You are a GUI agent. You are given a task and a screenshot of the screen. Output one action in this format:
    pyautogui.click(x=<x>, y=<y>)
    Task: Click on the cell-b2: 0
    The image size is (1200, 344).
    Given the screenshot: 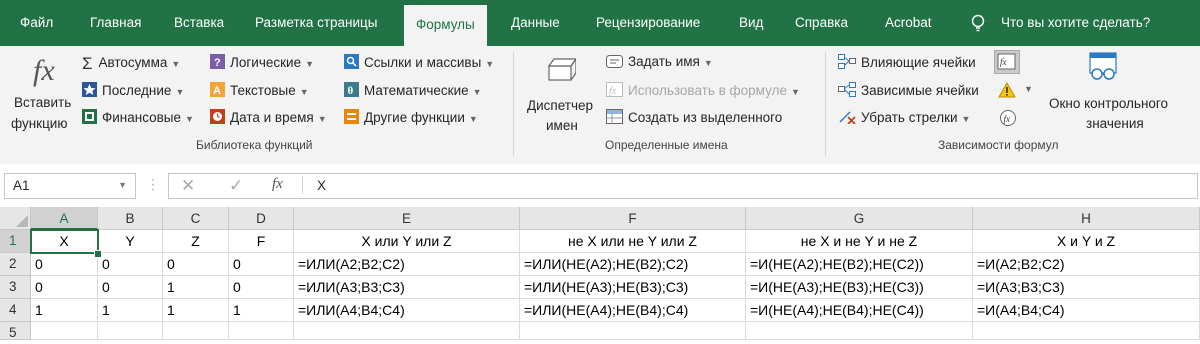 What is the action you would take?
    pyautogui.click(x=130, y=264)
    